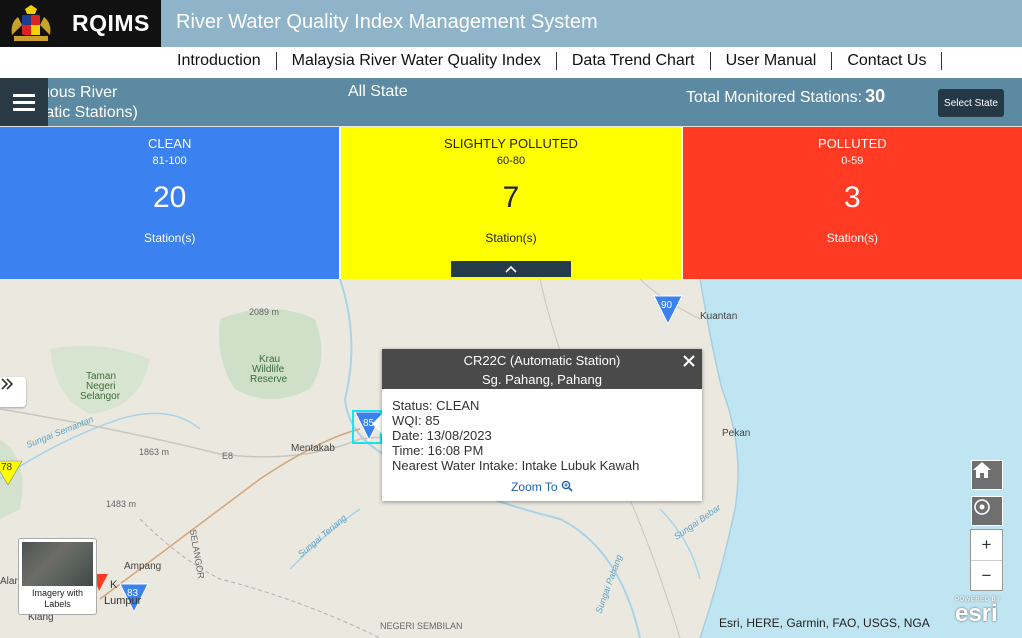  Describe the element at coordinates (567, 486) in the screenshot. I see `zoom-in-magnifier-icon` at that location.